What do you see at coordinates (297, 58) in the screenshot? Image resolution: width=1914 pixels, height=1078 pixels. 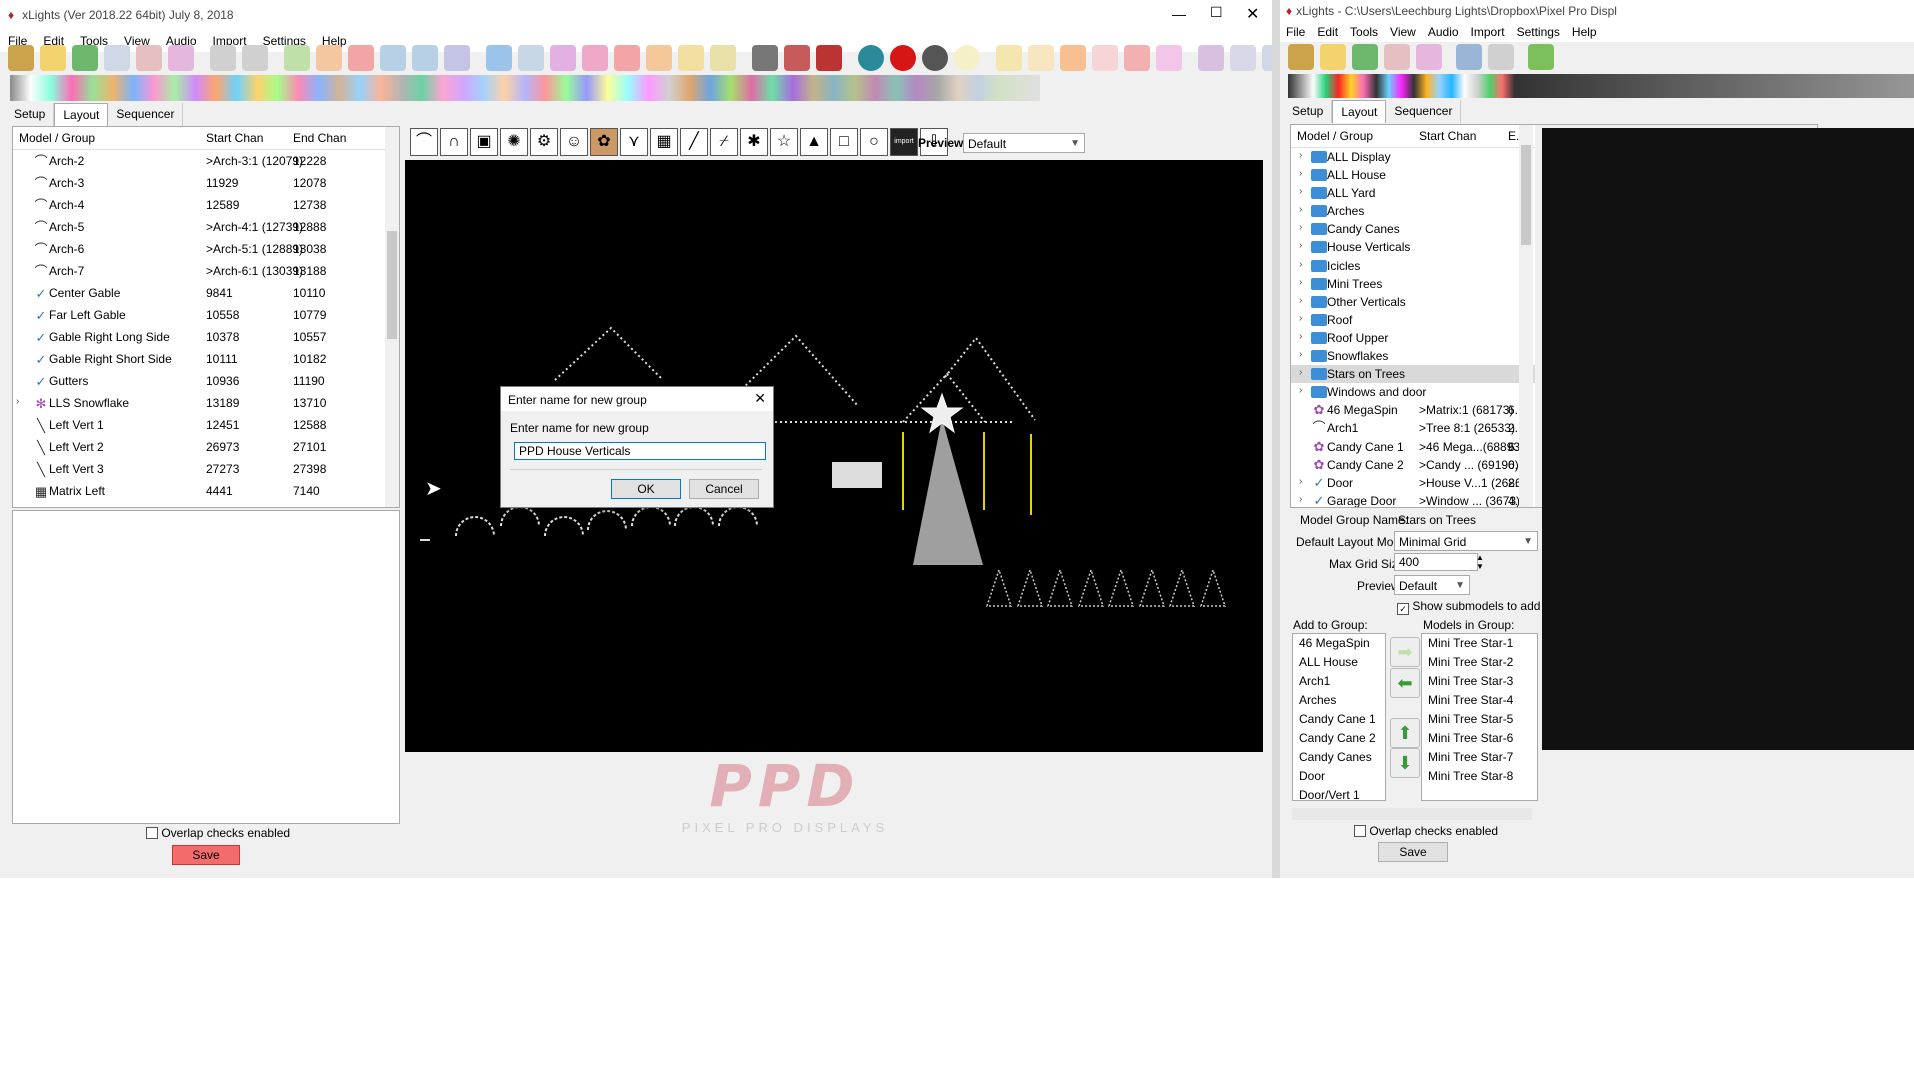 I see `play-icon` at bounding box center [297, 58].